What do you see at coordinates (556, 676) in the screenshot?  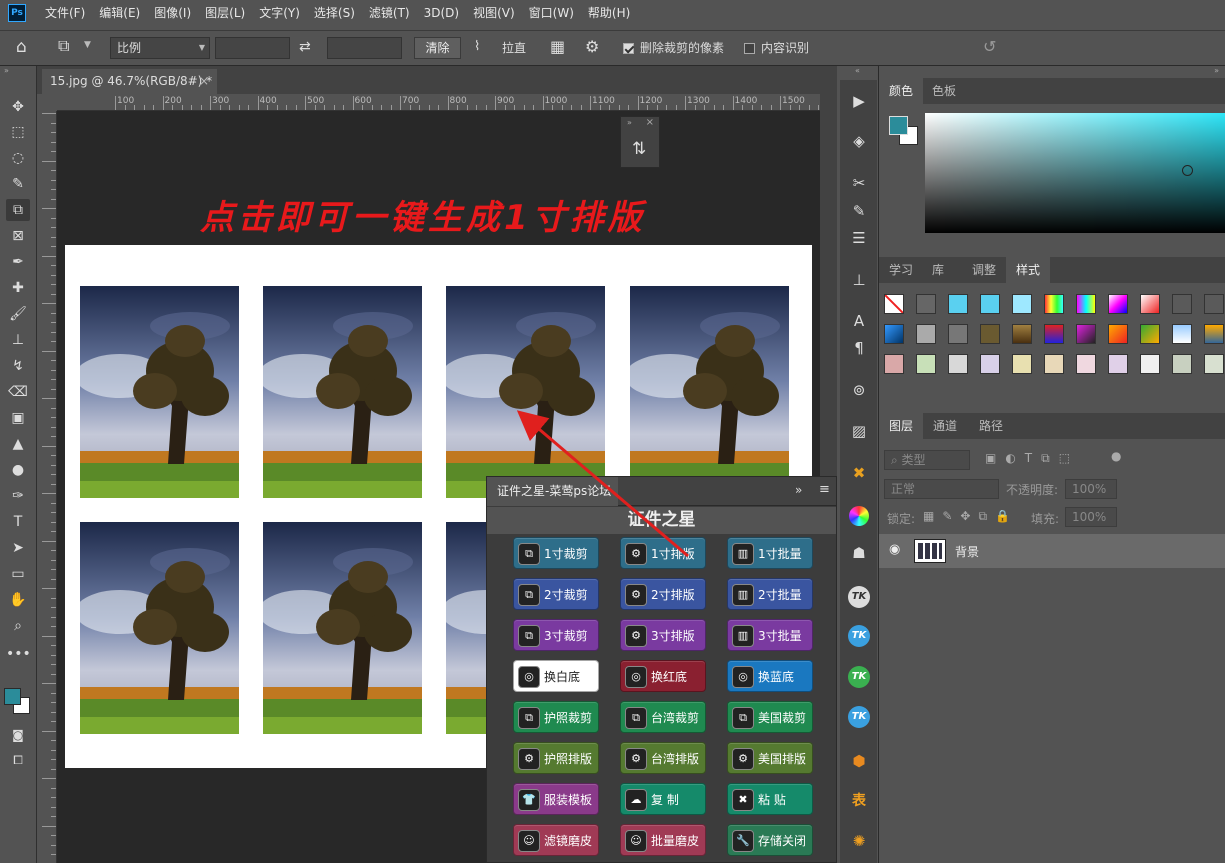 I see `plugin-button: ◎ 换白底` at bounding box center [556, 676].